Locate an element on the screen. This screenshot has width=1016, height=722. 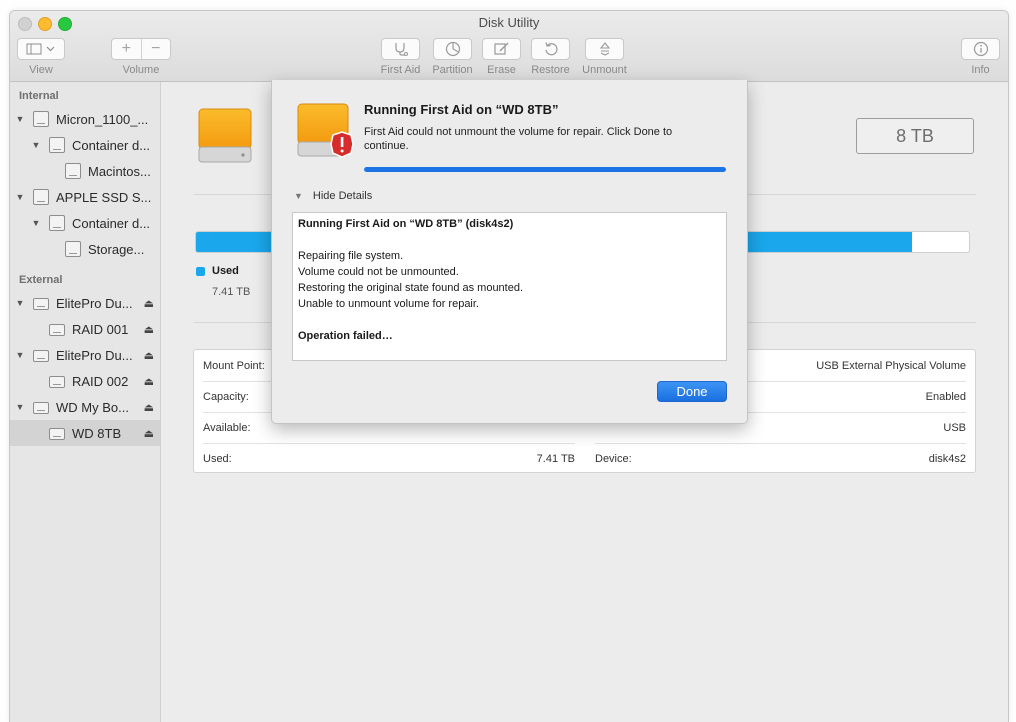
partition-pie-icon is located at coordinates (452, 49).